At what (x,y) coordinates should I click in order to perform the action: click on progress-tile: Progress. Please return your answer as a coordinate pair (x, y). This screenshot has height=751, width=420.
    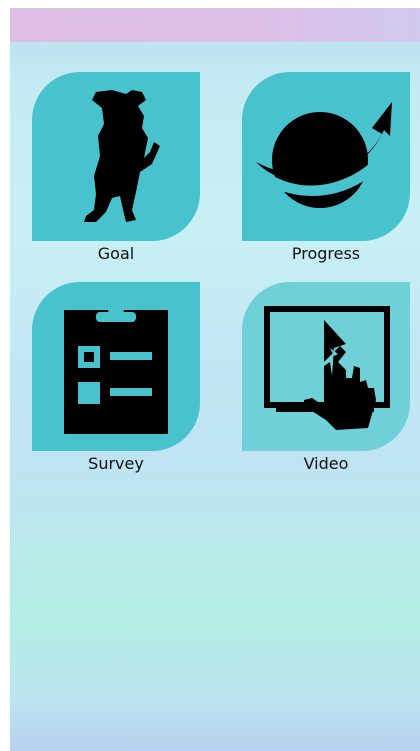
    Looking at the image, I should click on (326, 172).